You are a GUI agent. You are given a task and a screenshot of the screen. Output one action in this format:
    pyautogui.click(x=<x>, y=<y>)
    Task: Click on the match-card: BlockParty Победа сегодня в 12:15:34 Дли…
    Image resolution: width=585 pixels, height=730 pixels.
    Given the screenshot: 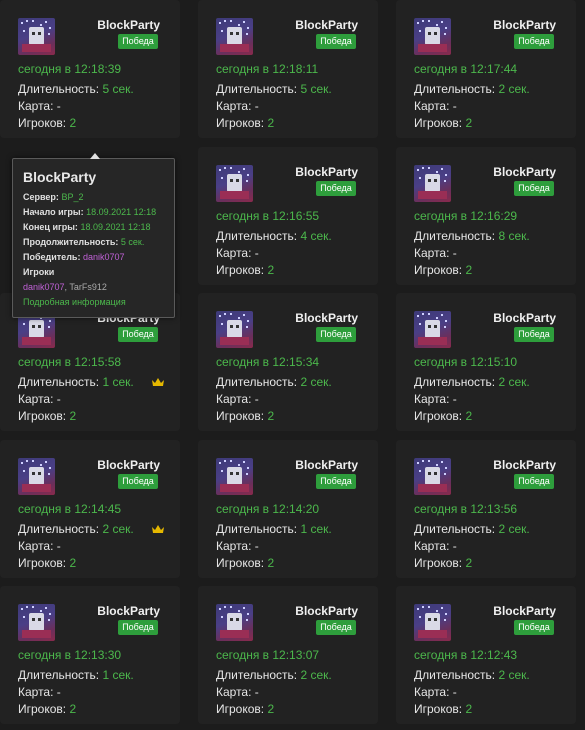 What is the action you would take?
    pyautogui.click(x=288, y=362)
    